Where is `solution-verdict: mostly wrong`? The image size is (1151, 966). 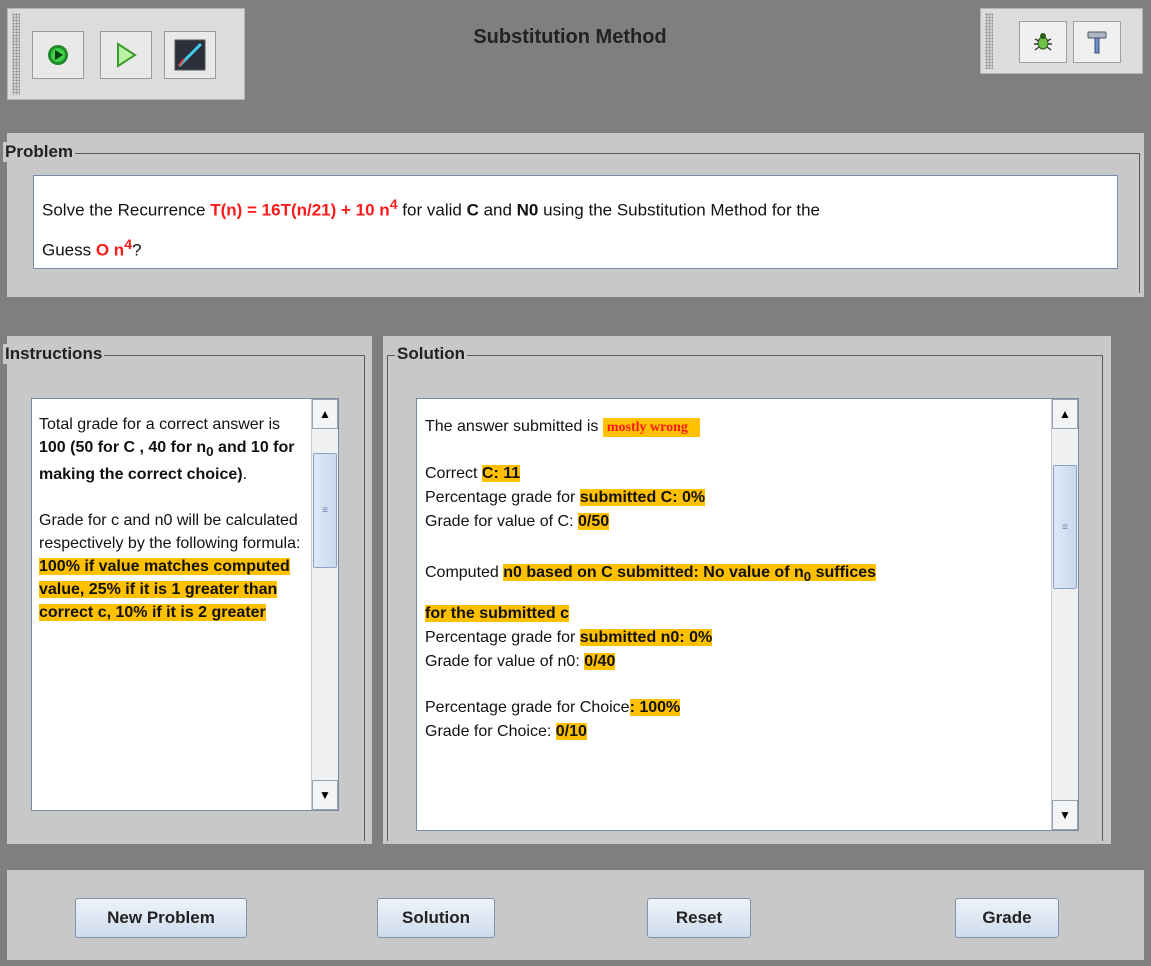
solution-verdict: mostly wrong is located at coordinates (651, 427).